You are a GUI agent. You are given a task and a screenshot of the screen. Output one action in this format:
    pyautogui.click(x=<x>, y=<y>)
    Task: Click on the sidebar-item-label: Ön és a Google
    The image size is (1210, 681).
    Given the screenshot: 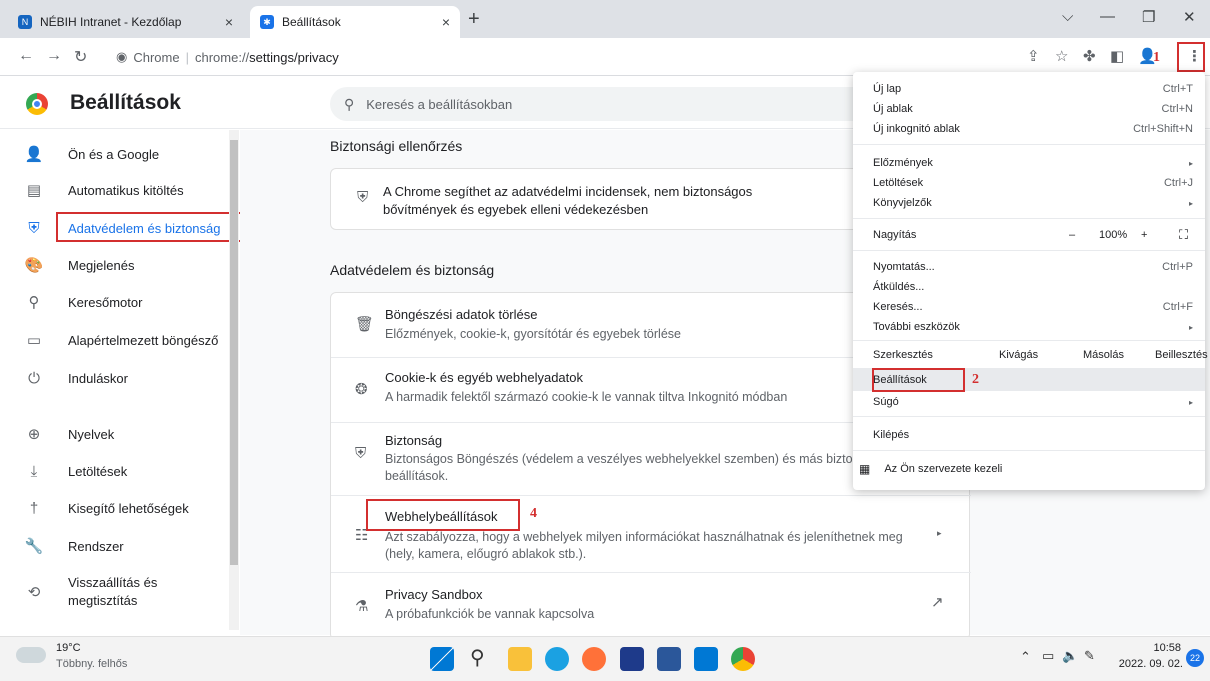 What is the action you would take?
    pyautogui.click(x=114, y=154)
    